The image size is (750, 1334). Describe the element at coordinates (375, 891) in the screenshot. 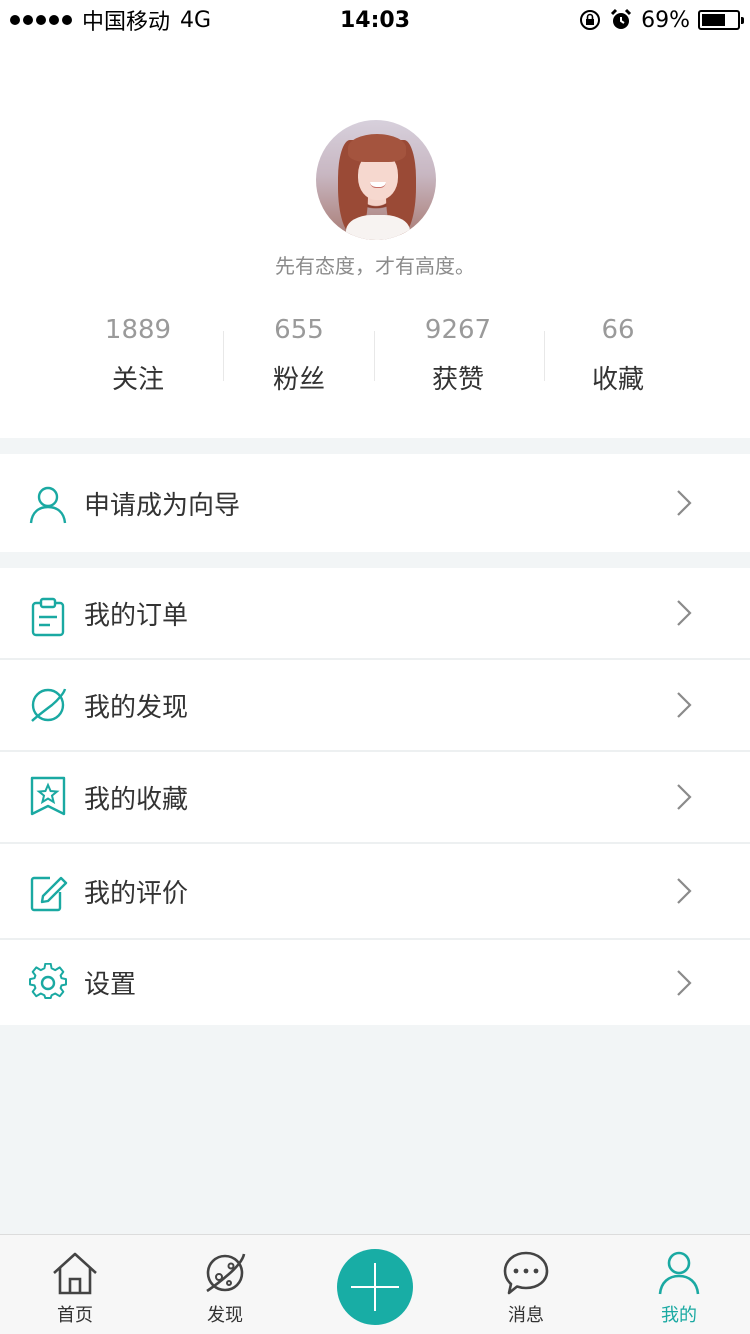

I see `menu-item-reviews: 我的评价` at that location.